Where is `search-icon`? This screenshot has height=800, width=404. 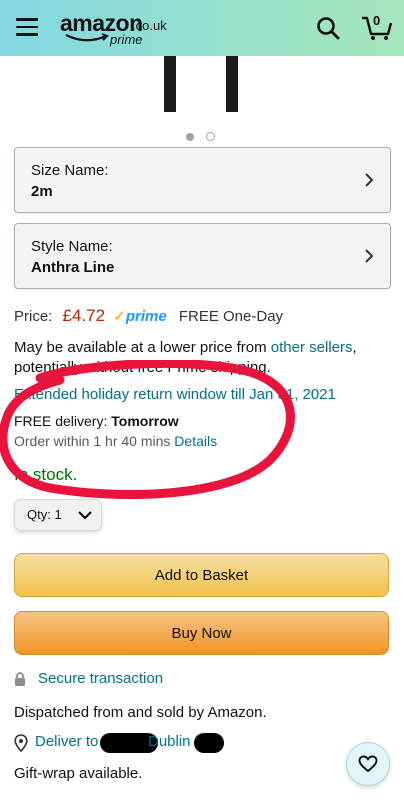 search-icon is located at coordinates (328, 28).